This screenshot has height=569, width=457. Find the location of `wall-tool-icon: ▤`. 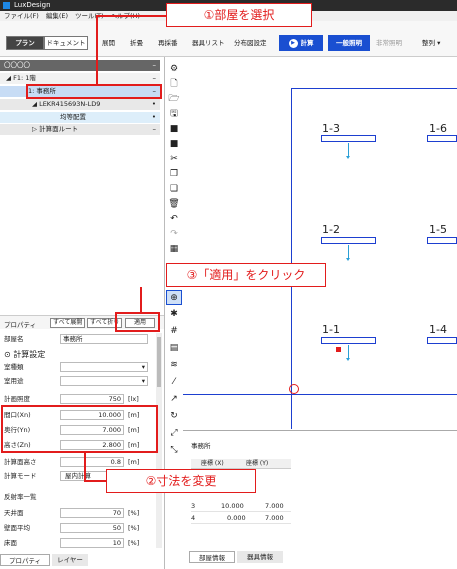

wall-tool-icon: ▤ is located at coordinates (174, 348).